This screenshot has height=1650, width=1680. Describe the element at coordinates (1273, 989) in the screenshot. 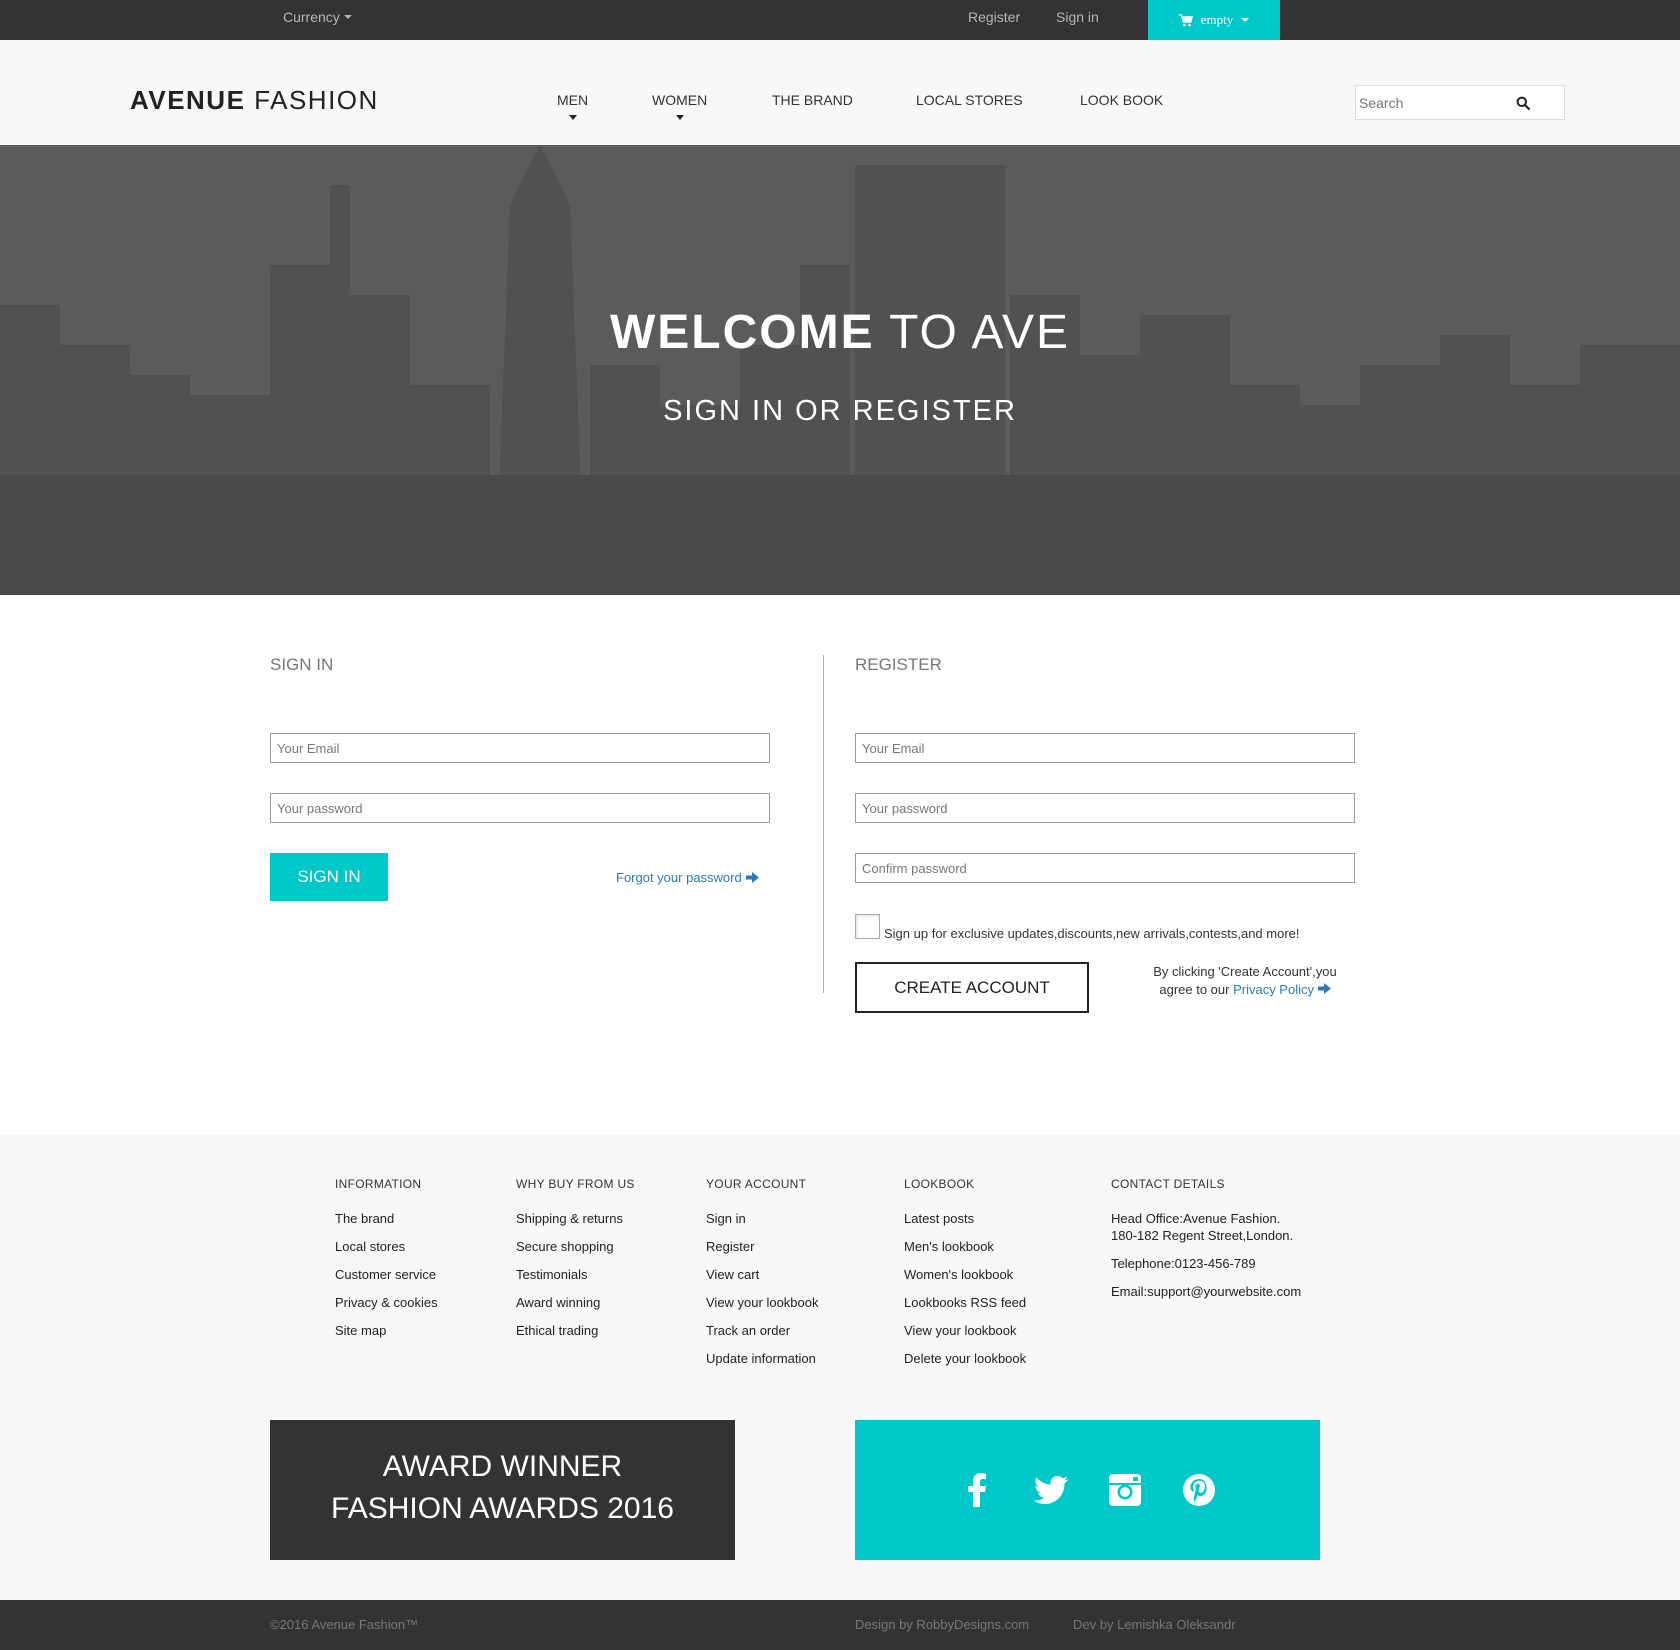

I see `privacy-policy-label: Privacy Policy` at that location.